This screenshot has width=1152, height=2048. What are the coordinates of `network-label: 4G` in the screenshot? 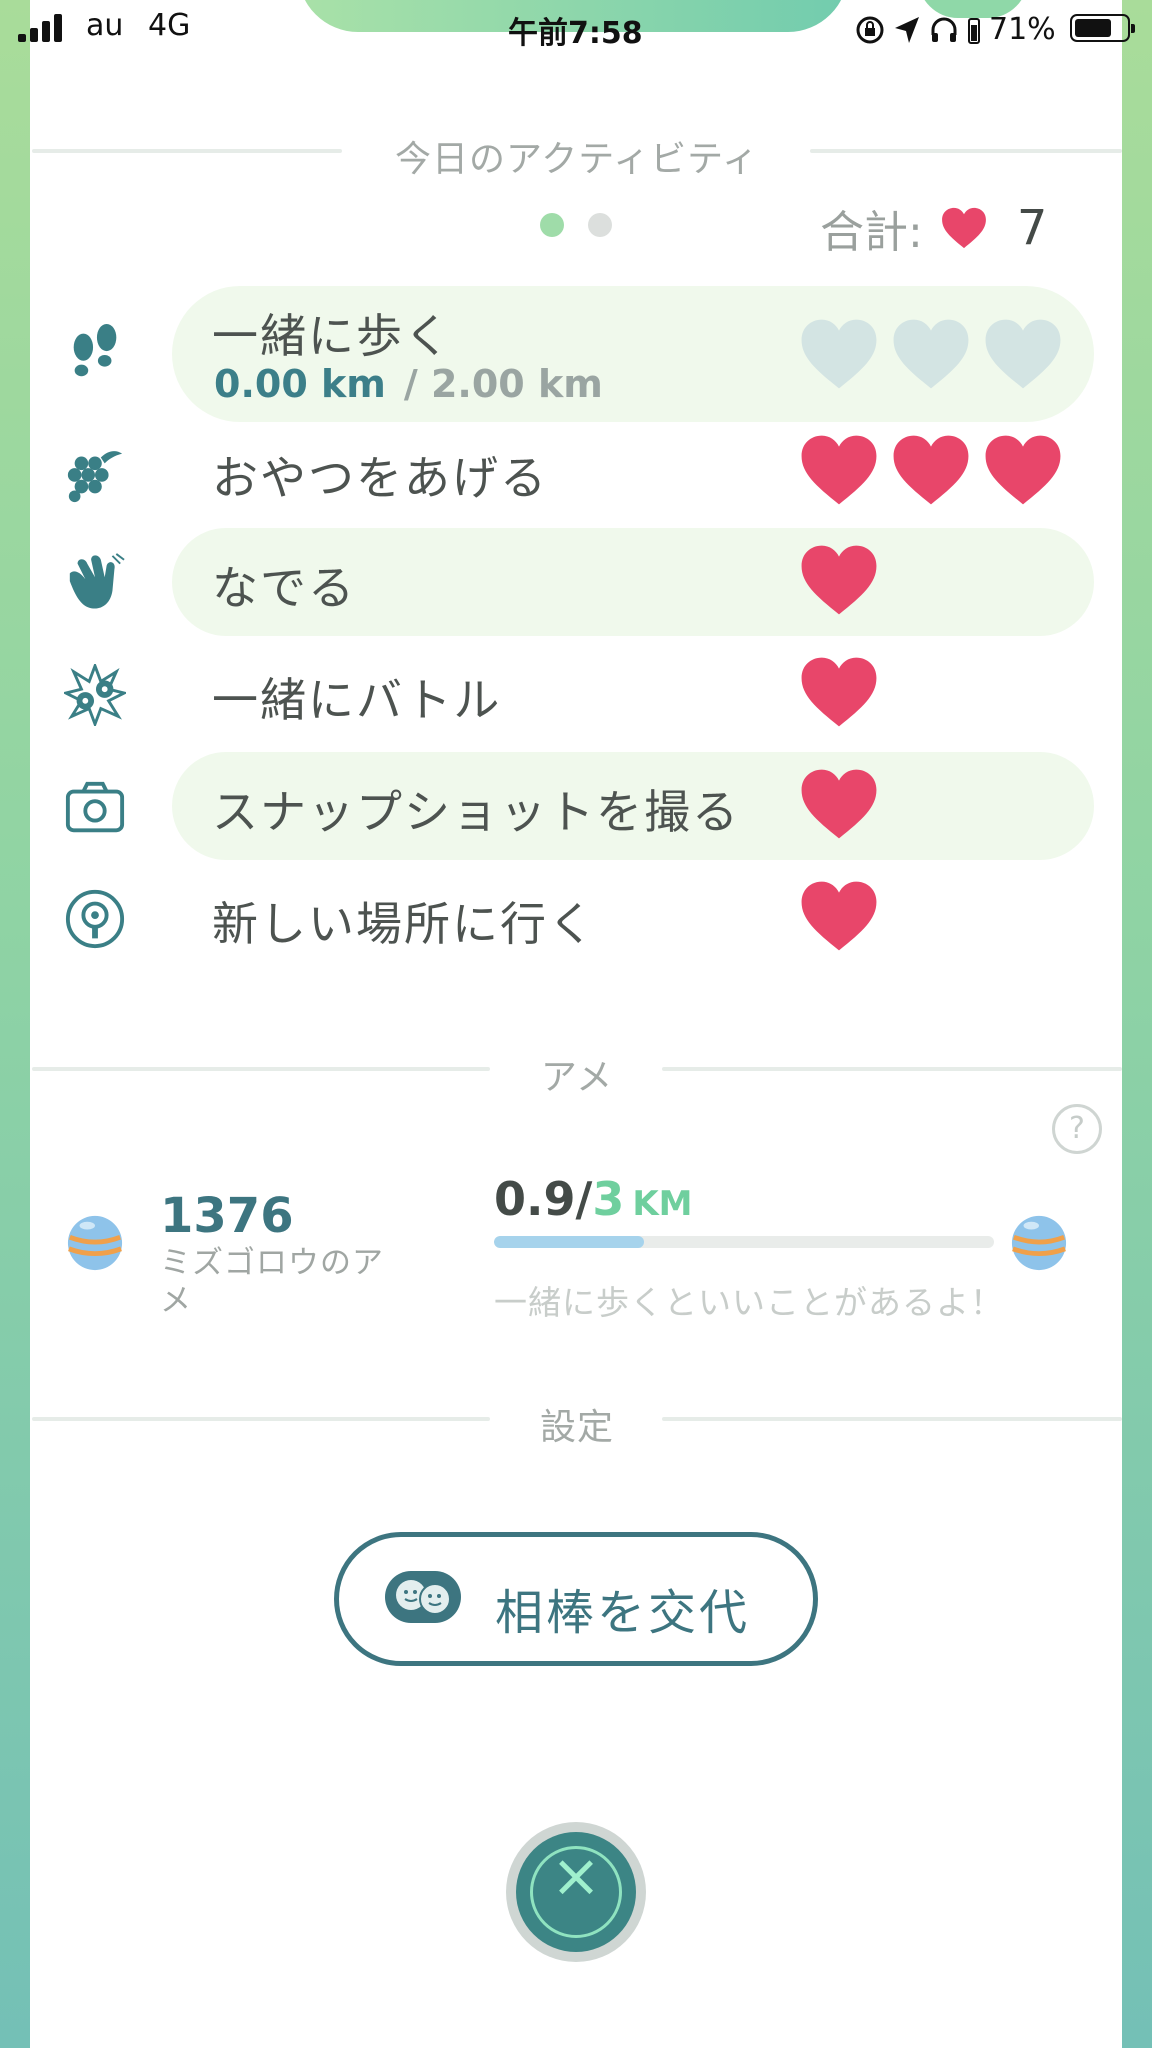 It's located at (169, 25).